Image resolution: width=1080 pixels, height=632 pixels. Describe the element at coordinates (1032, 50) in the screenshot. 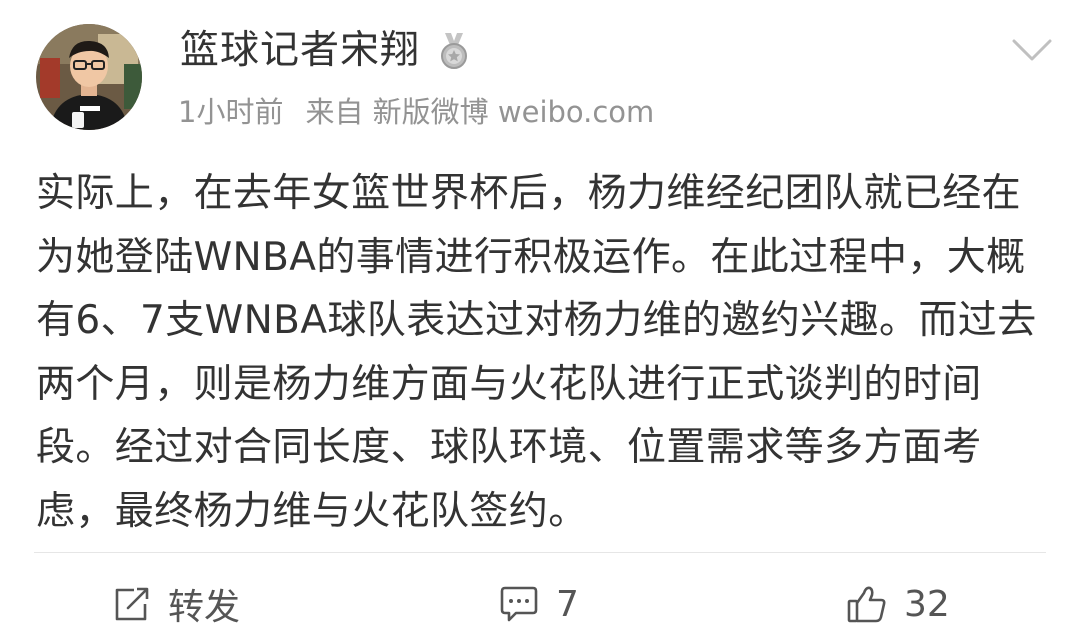

I see `chevron-down-icon` at that location.